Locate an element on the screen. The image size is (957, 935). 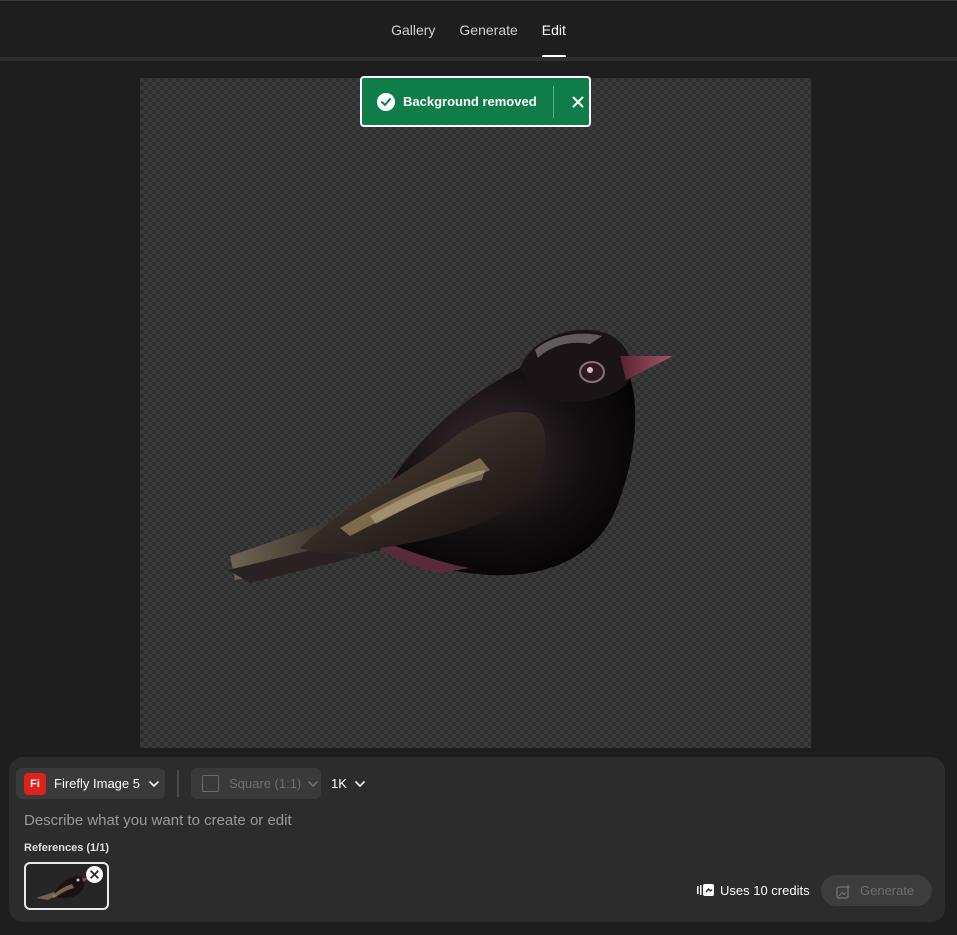
firefly-logo-icon: Fi is located at coordinates (35, 783).